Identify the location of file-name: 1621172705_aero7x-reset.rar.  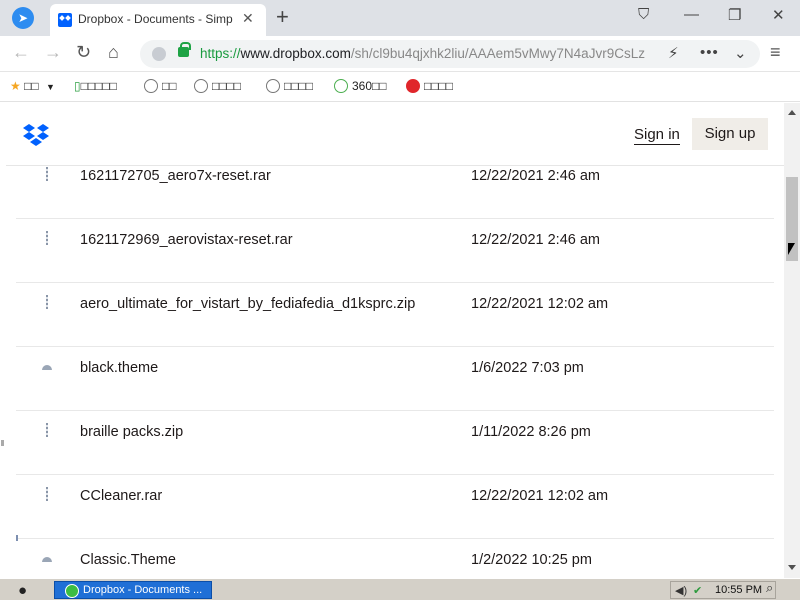
(175, 176).